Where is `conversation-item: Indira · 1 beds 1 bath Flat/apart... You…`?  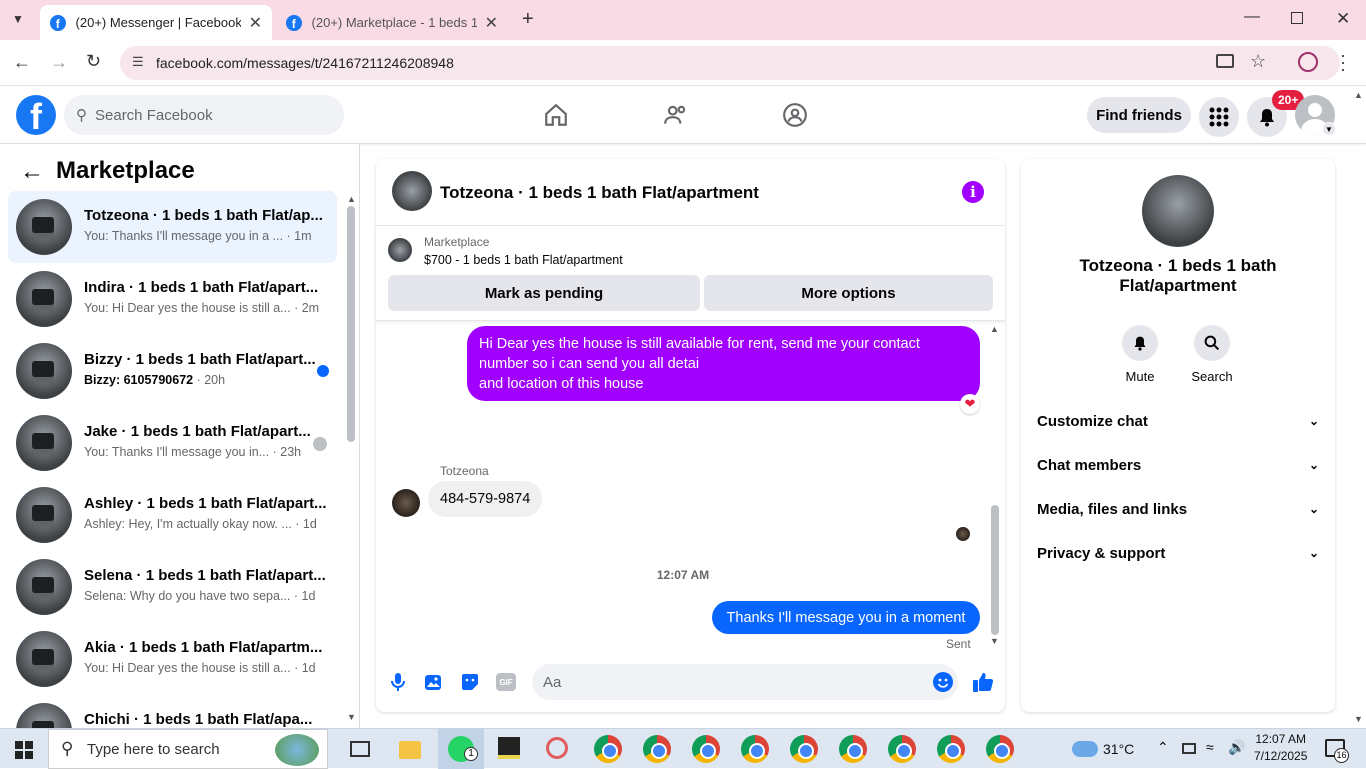
conversation-item: Indira · 1 beds 1 bath Flat/apart... You… is located at coordinates (172, 299).